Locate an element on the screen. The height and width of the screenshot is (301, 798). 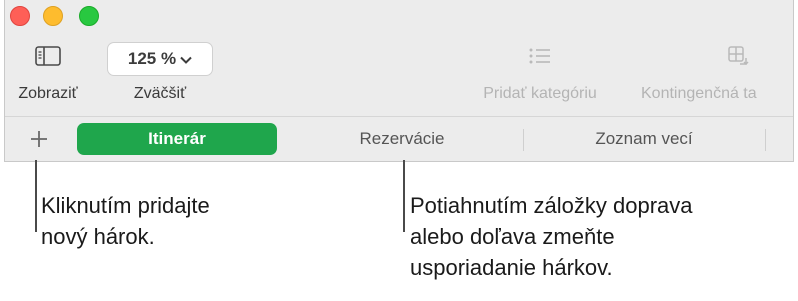
tab-label: Itinerár is located at coordinates (177, 138).